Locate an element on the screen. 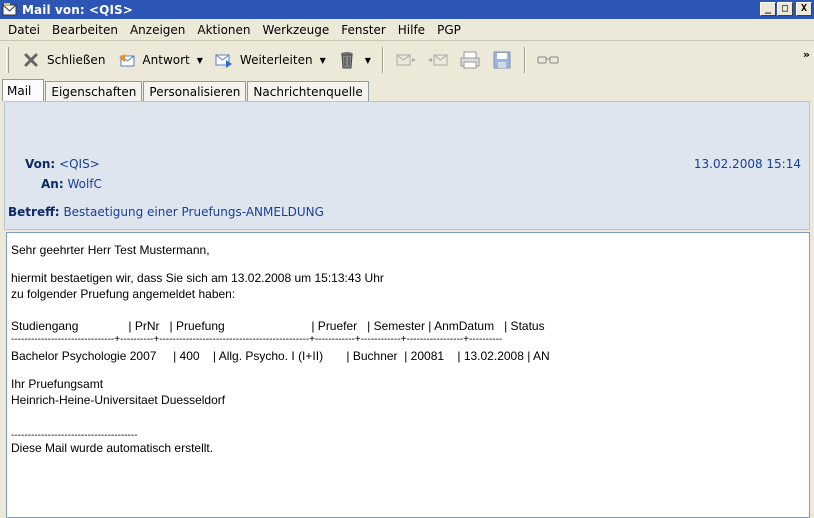 The image size is (814, 518). envelope-next-icon is located at coordinates (406, 60).